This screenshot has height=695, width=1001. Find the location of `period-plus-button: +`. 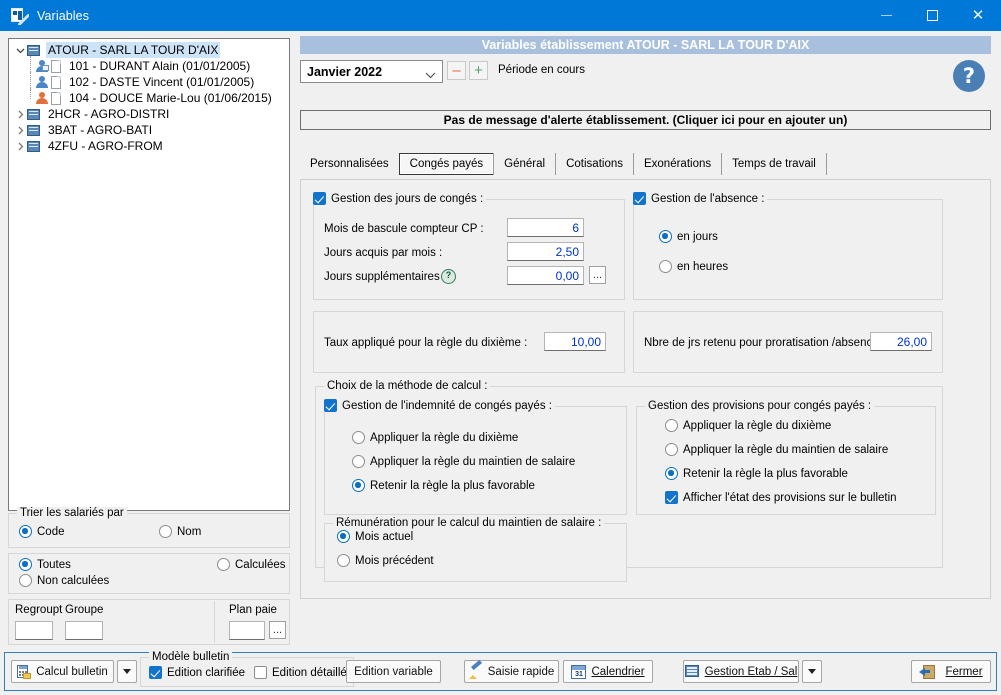

period-plus-button: + is located at coordinates (478, 70).